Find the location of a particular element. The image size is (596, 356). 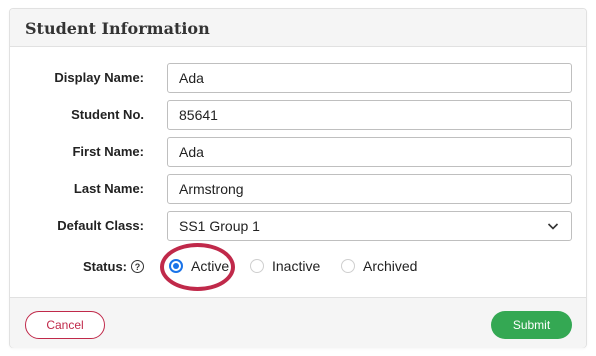

first-name-label: First Name: is located at coordinates (108, 151).